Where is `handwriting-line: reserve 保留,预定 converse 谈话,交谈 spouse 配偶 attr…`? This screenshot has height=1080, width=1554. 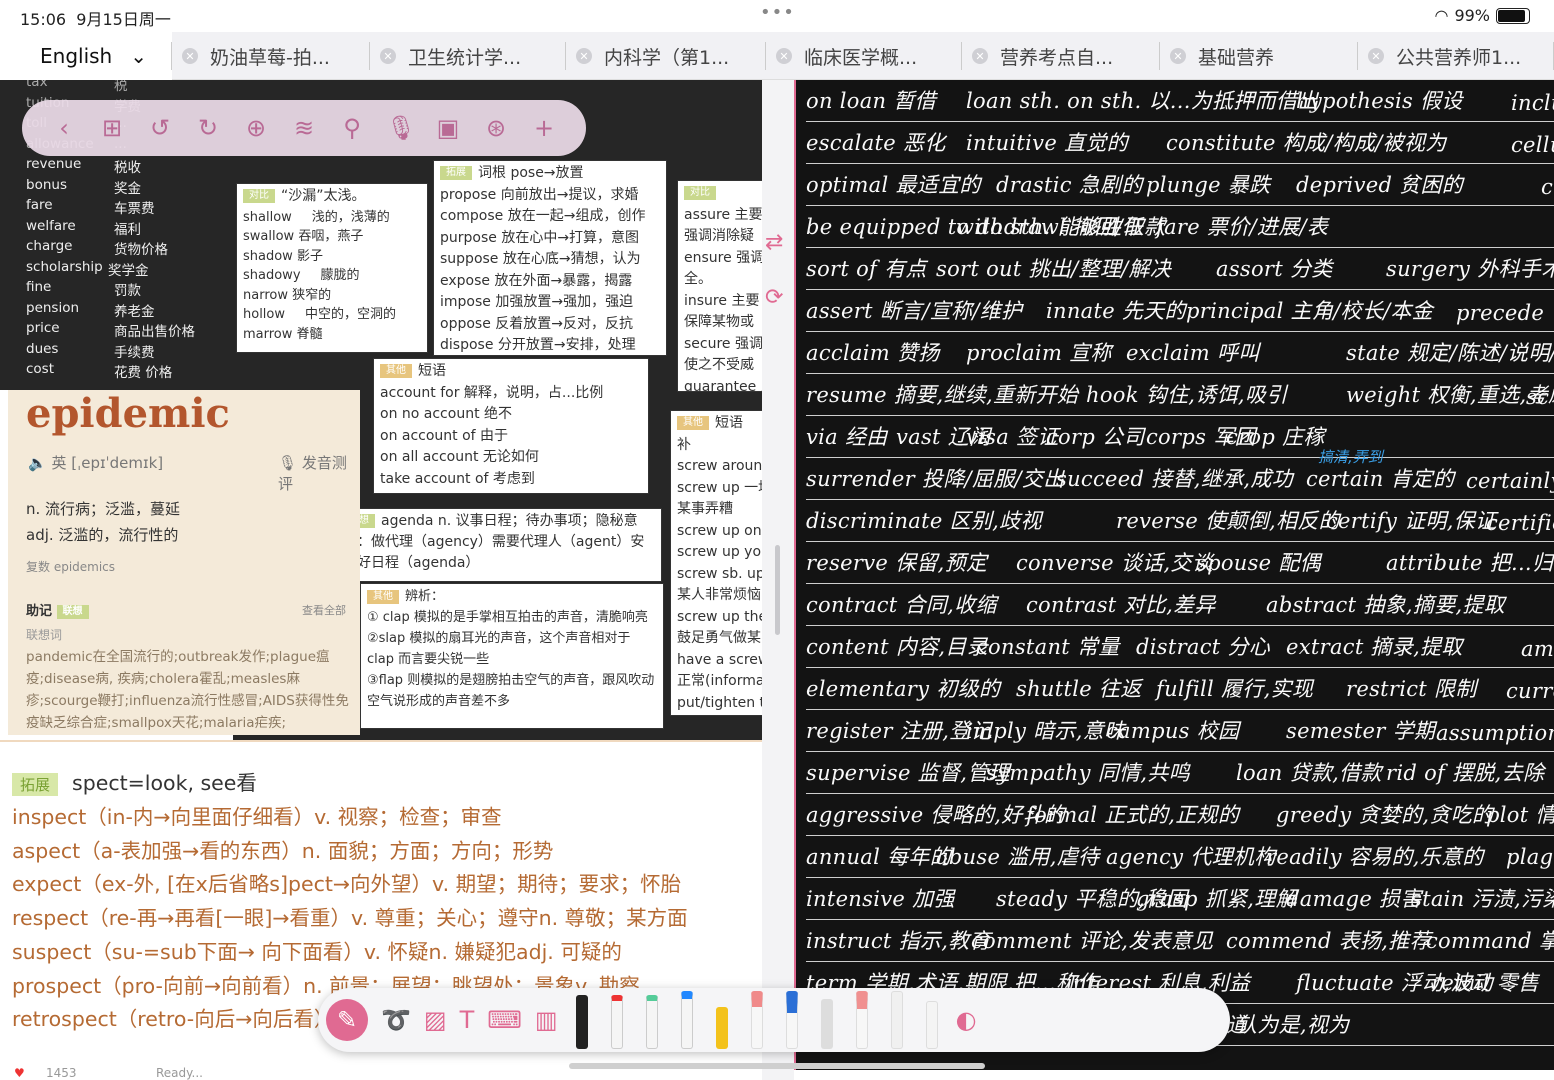
handwriting-line: reserve 保留,预定 converse 谈话,交谈 spouse 配偶 attr… is located at coordinates (1180, 564).